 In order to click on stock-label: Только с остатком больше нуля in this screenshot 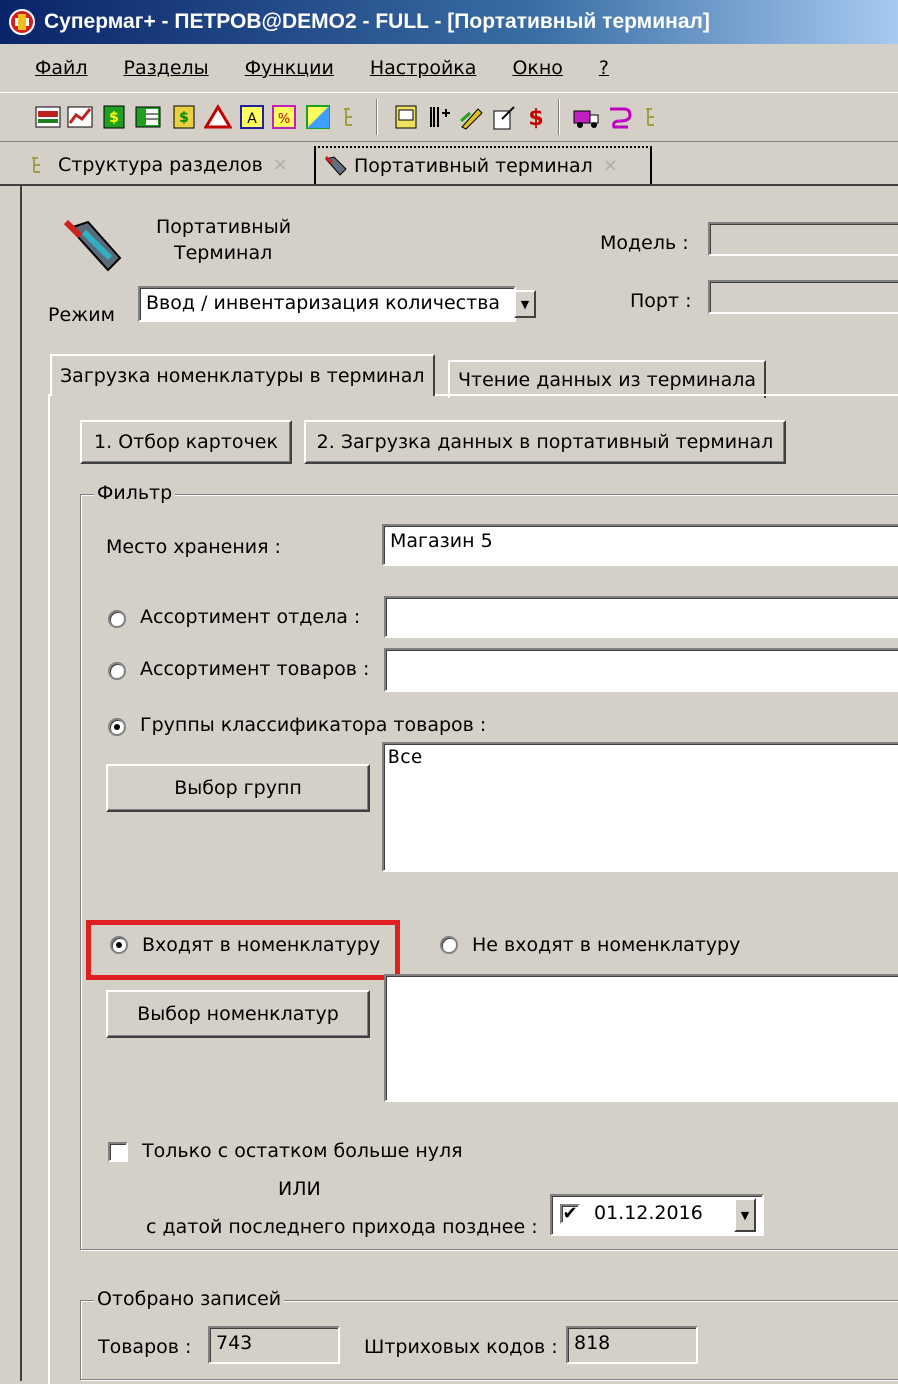, I will do `click(302, 1151)`.